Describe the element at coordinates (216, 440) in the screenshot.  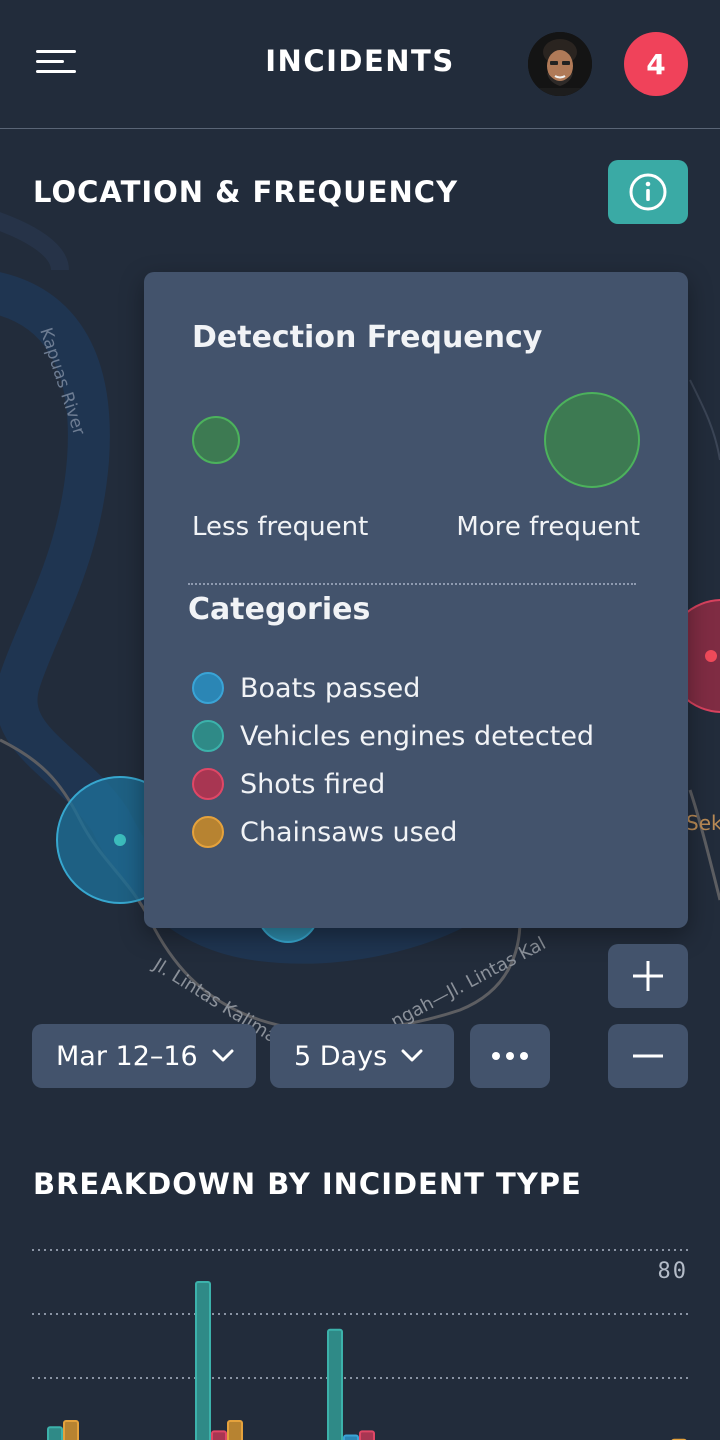
I see `less-frequent-circle` at that location.